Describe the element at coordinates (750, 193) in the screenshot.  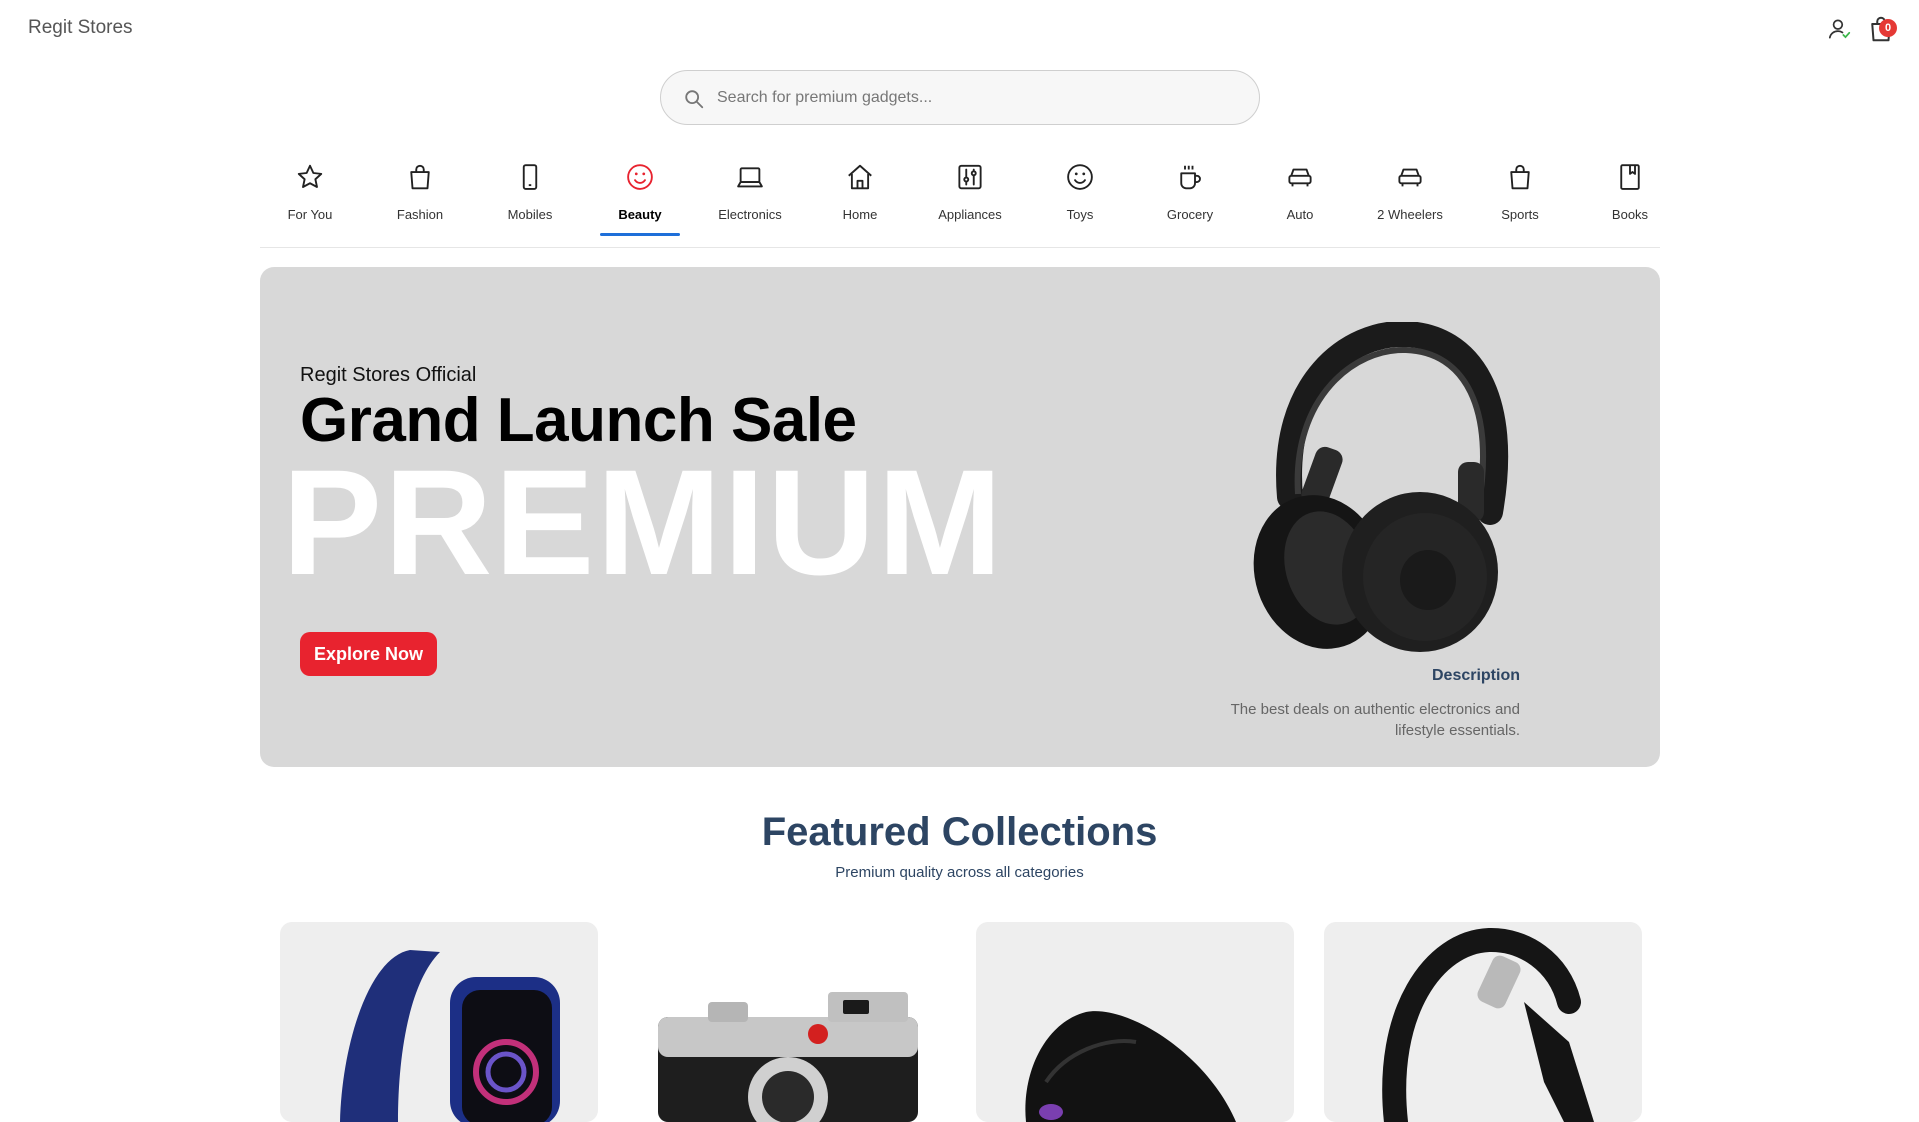
I see `category-electronics: Electronics` at that location.